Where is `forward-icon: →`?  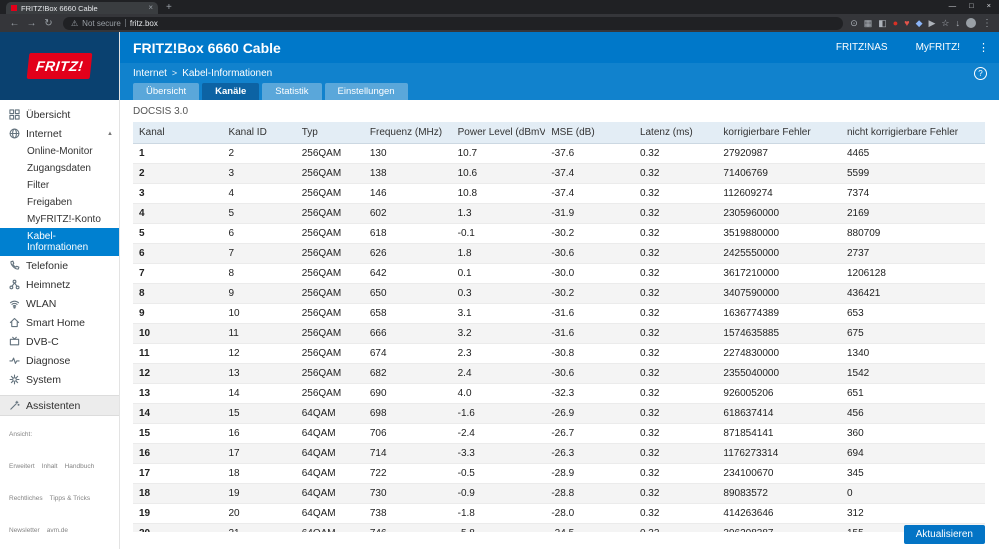
forward-icon: → is located at coordinates (31, 23).